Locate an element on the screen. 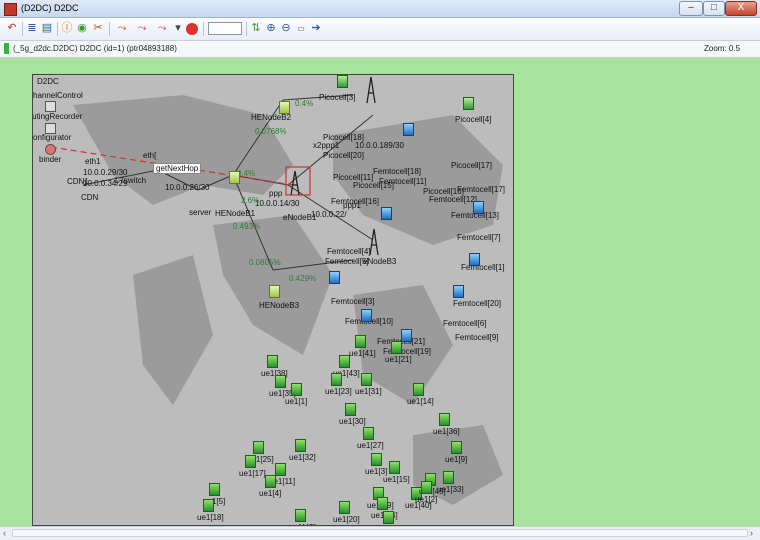 This screenshot has height=540, width=760. progress-icon is located at coordinates (225, 28).